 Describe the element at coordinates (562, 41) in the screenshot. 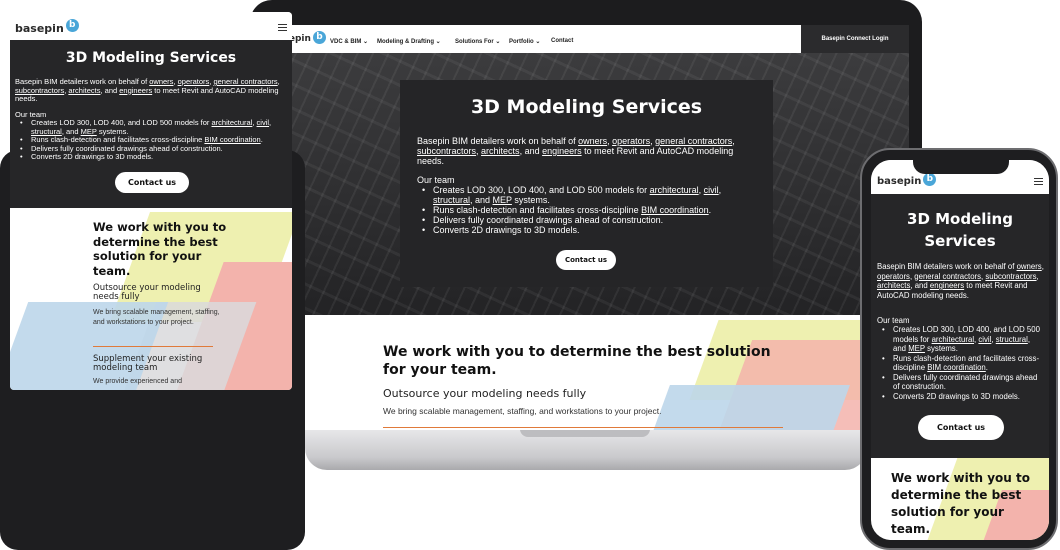

I see `nav-item-contact: Contact` at that location.